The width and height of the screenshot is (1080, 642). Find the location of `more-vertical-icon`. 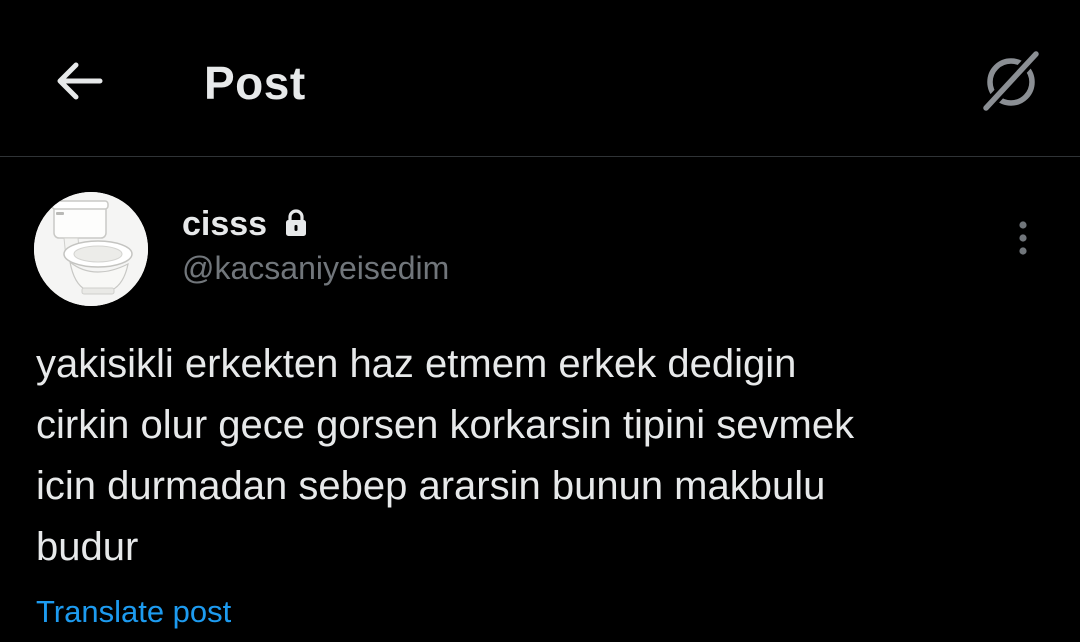

more-vertical-icon is located at coordinates (1023, 238).